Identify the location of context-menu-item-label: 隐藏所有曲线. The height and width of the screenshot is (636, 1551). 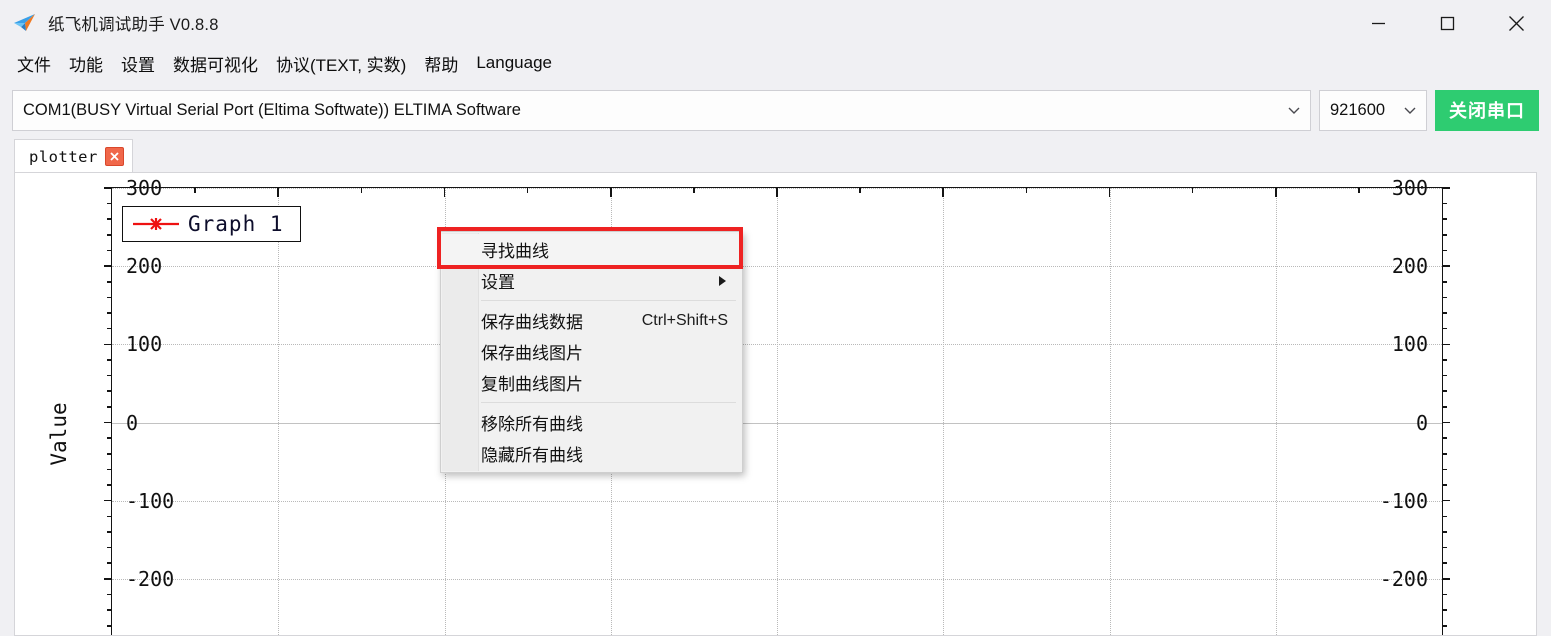
(532, 455).